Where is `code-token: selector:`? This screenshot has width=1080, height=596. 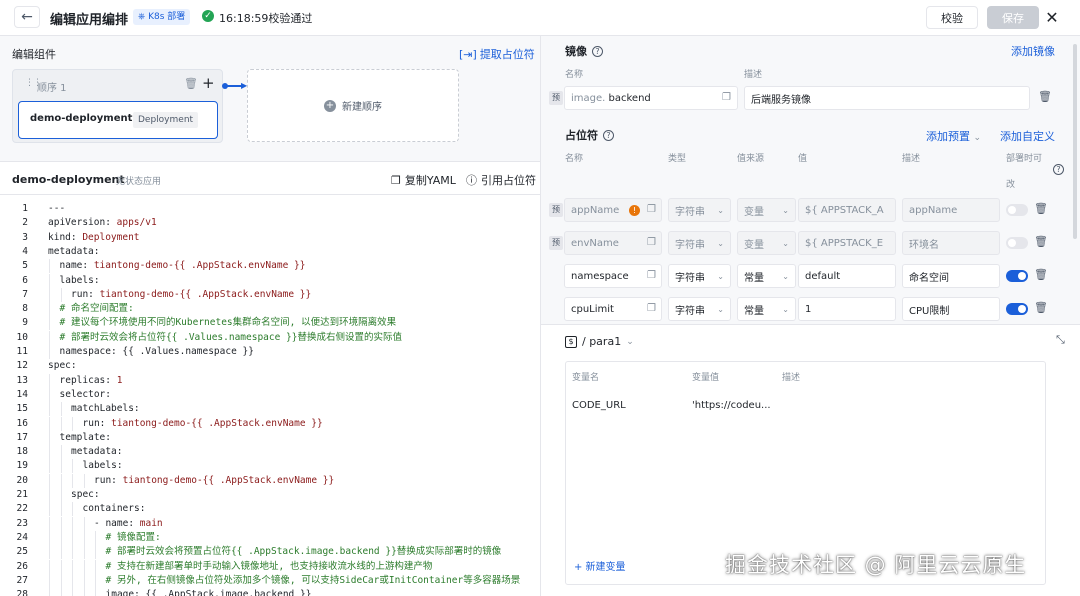 code-token: selector: is located at coordinates (85, 394).